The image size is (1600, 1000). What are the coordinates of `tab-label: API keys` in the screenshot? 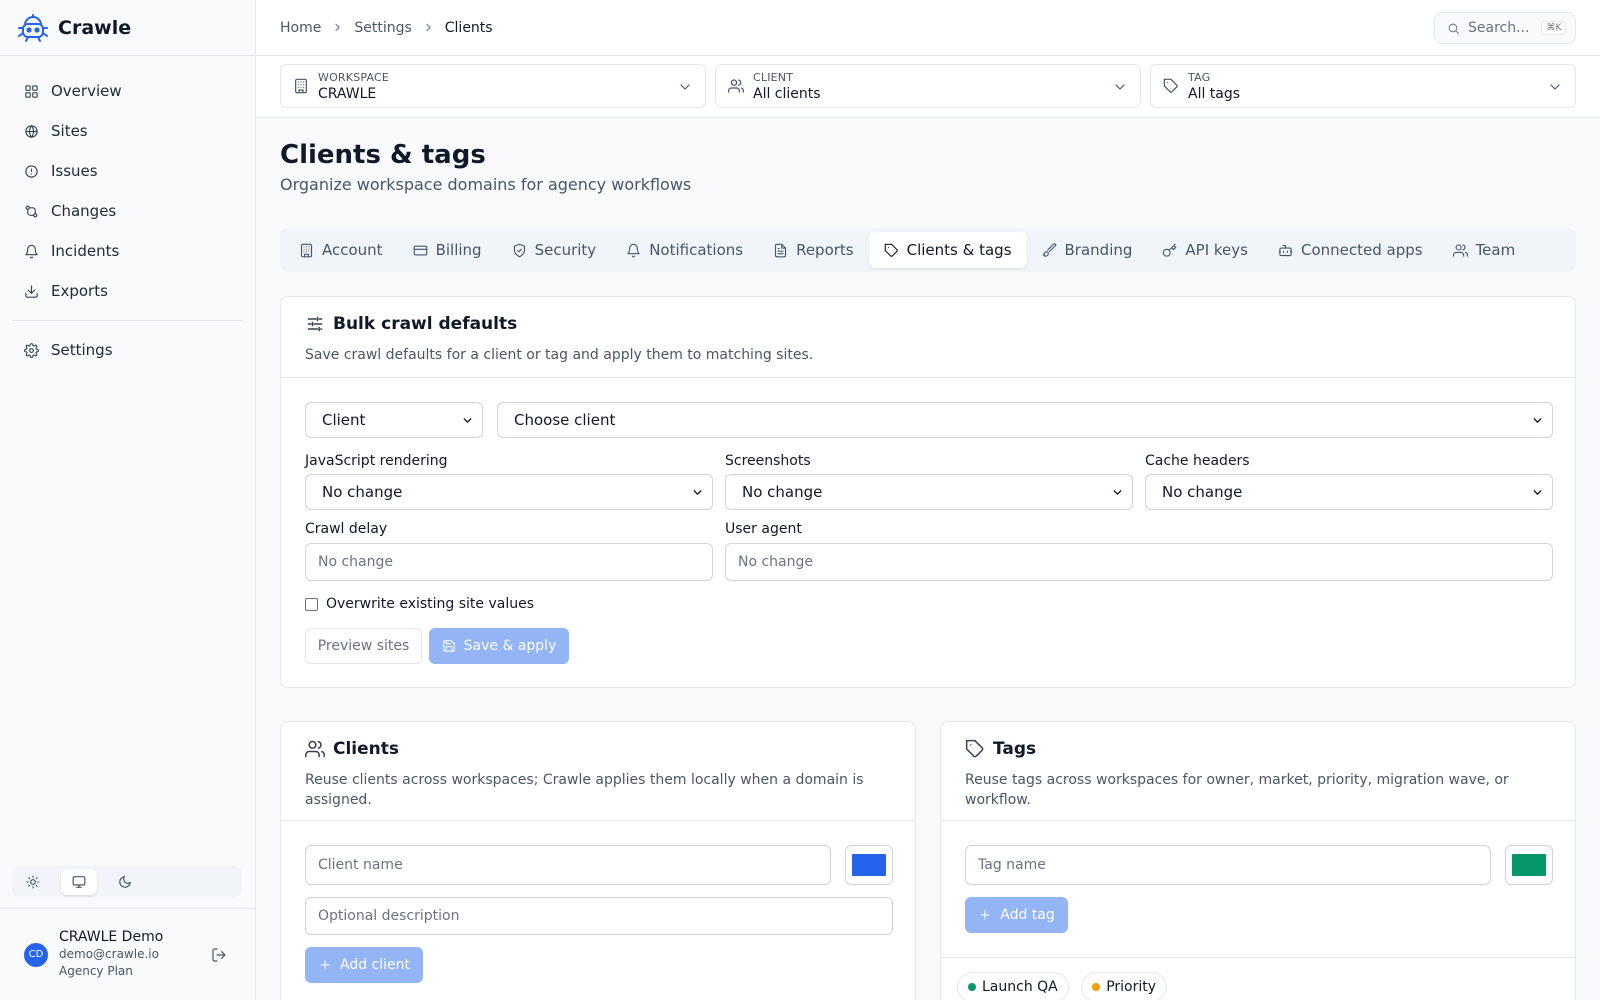 It's located at (1216, 250).